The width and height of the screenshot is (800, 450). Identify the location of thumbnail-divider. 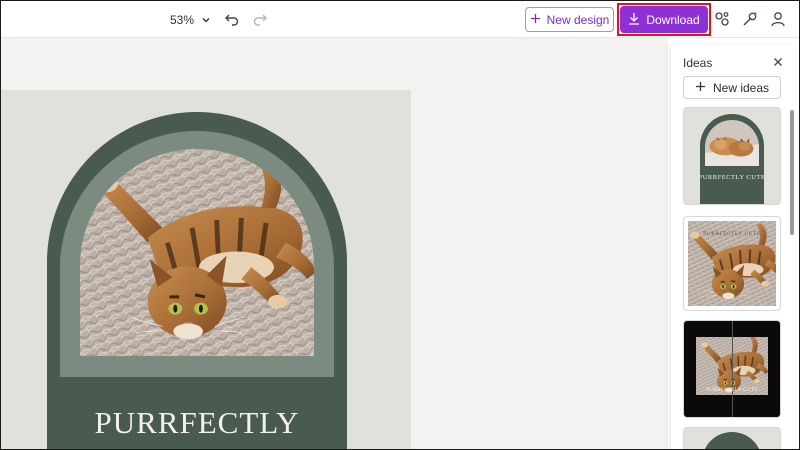
(732, 369).